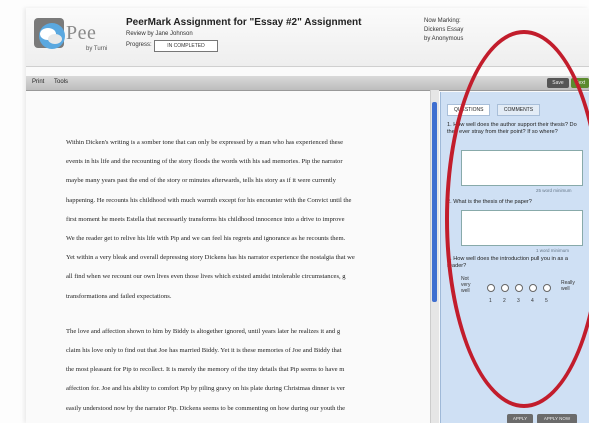 The width and height of the screenshot is (589, 423). Describe the element at coordinates (186, 46) in the screenshot. I see `progress-status: IN COMPLETED` at that location.